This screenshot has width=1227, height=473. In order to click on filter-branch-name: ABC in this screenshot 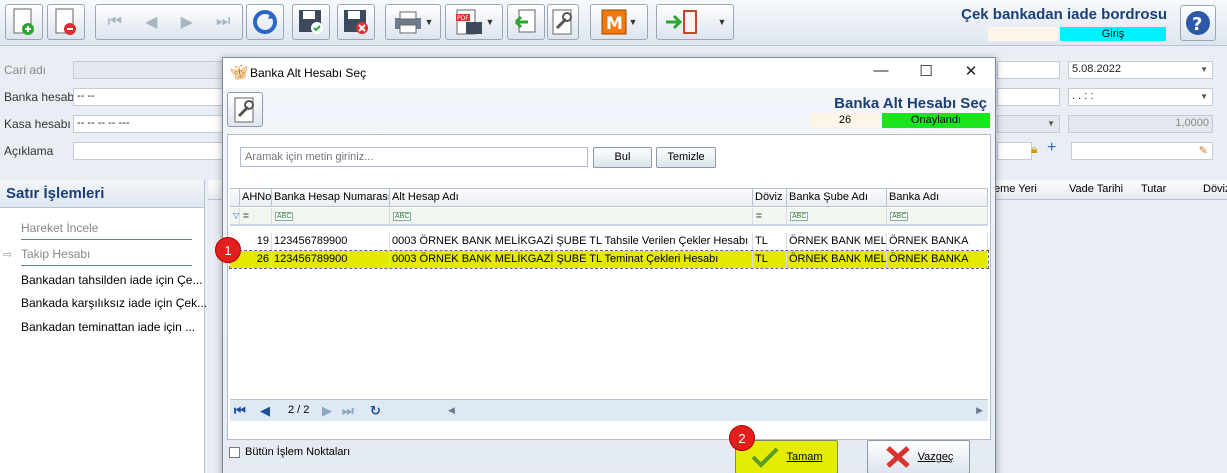, I will do `click(837, 217)`.